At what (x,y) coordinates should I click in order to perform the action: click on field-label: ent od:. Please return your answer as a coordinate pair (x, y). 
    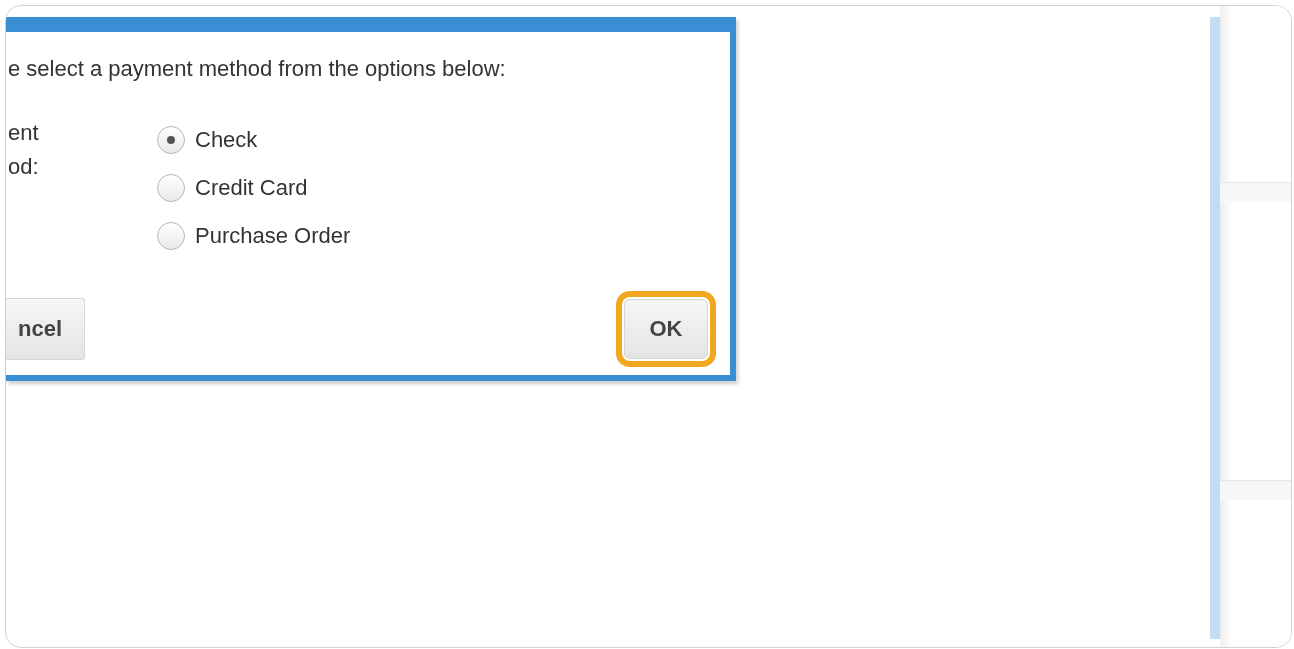
    Looking at the image, I should click on (24, 150).